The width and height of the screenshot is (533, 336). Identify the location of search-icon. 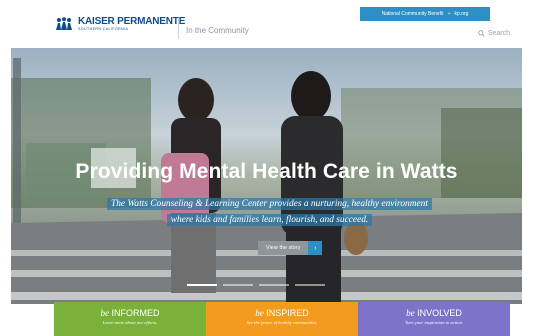
(481, 33).